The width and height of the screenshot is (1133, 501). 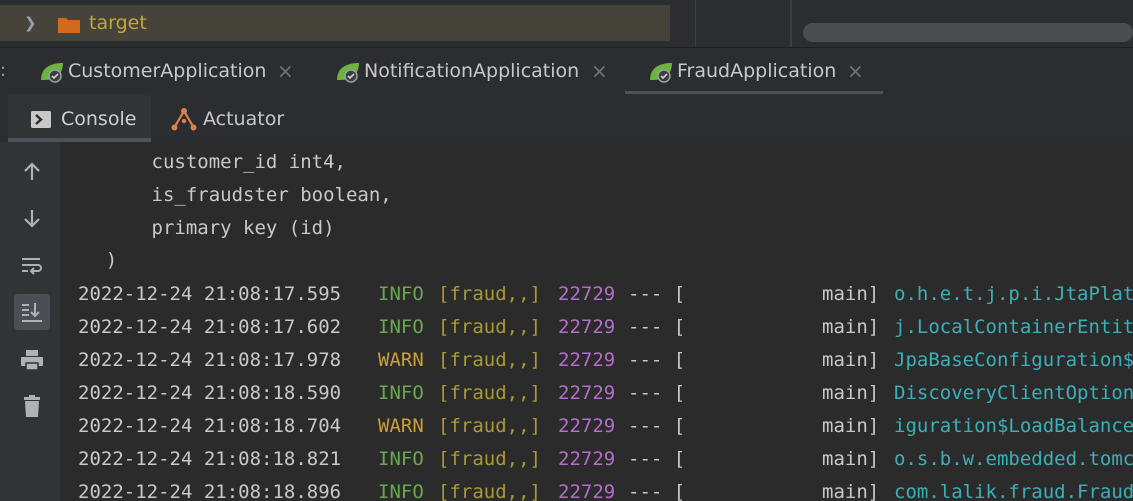 I want to click on arrow-up-icon, so click(x=32, y=171).